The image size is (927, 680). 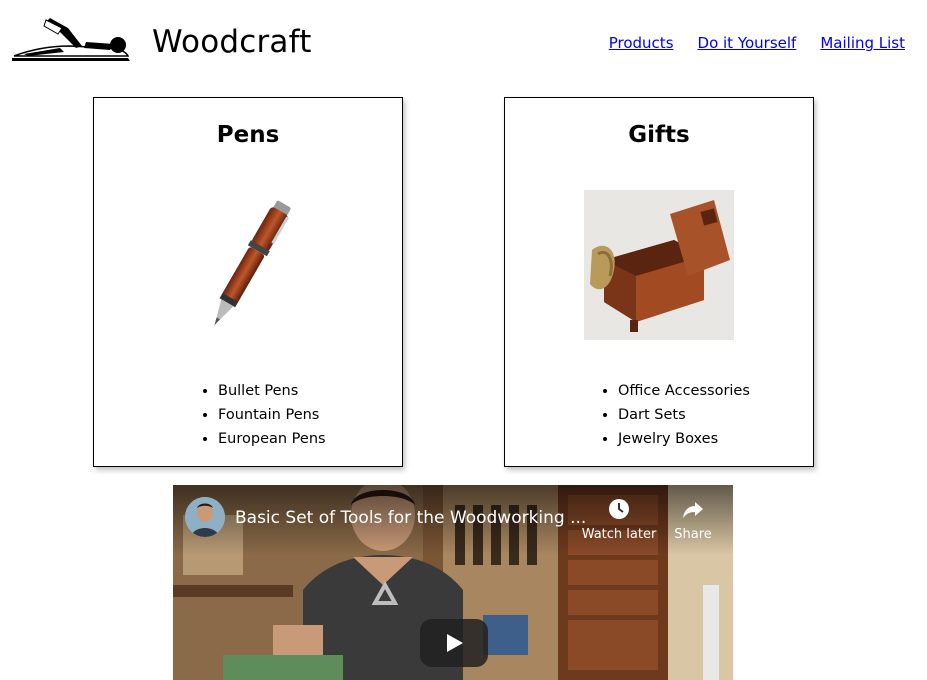 I want to click on list-item: Office Accessories, so click(x=684, y=391).